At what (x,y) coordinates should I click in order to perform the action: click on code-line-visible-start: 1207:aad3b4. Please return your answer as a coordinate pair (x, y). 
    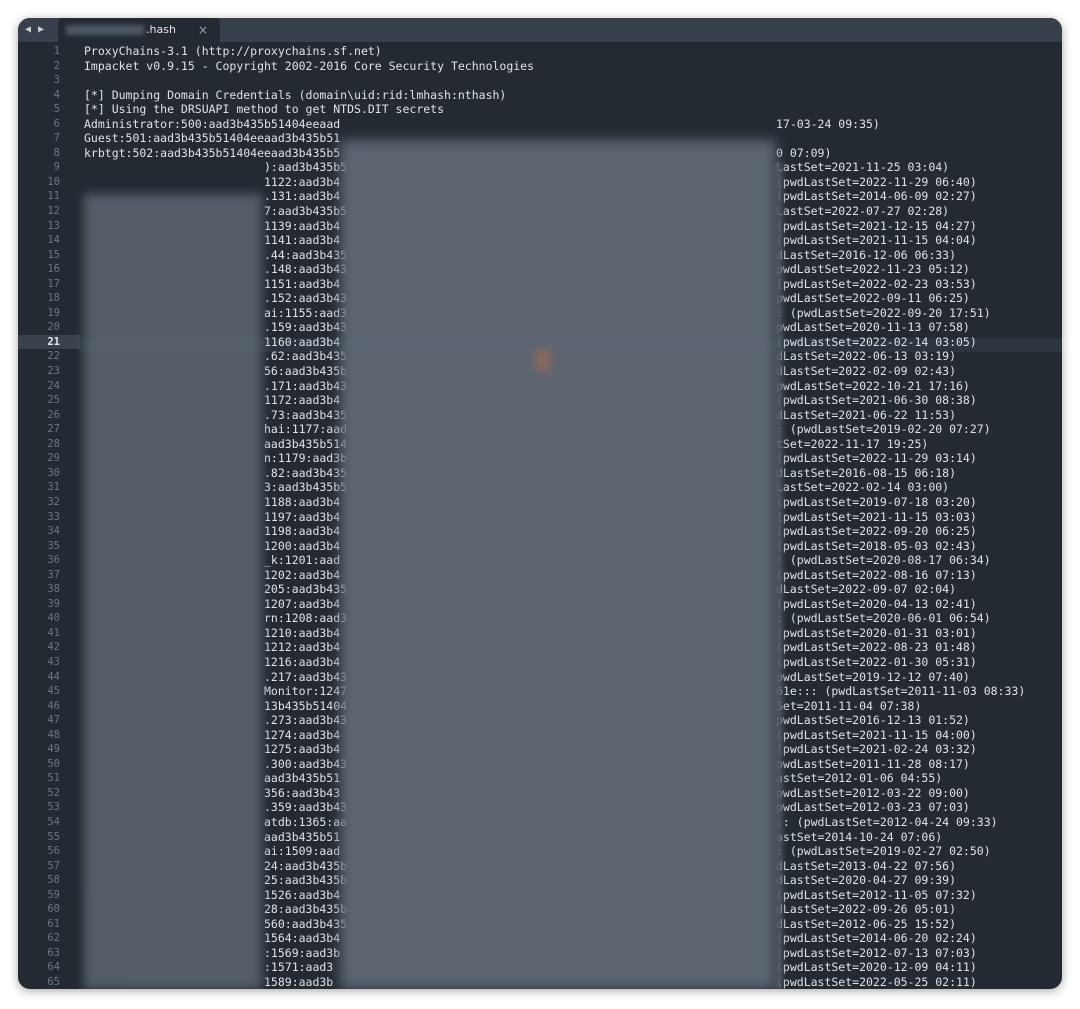
    Looking at the image, I should click on (302, 603).